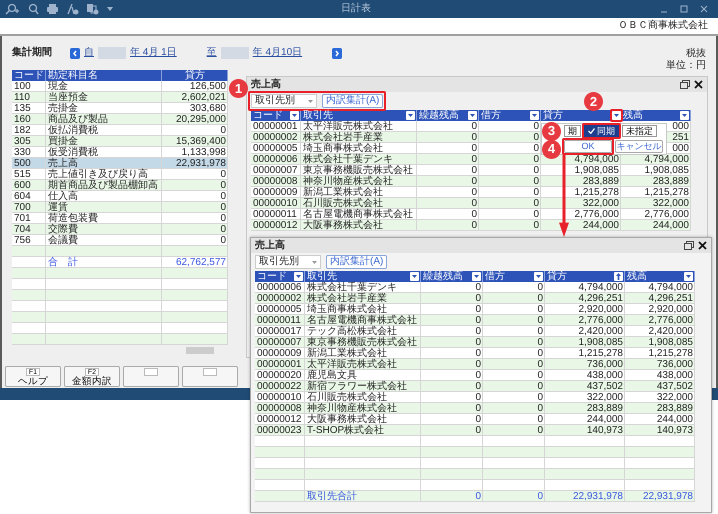 The width and height of the screenshot is (718, 514). I want to click on printer-icon, so click(52, 9).